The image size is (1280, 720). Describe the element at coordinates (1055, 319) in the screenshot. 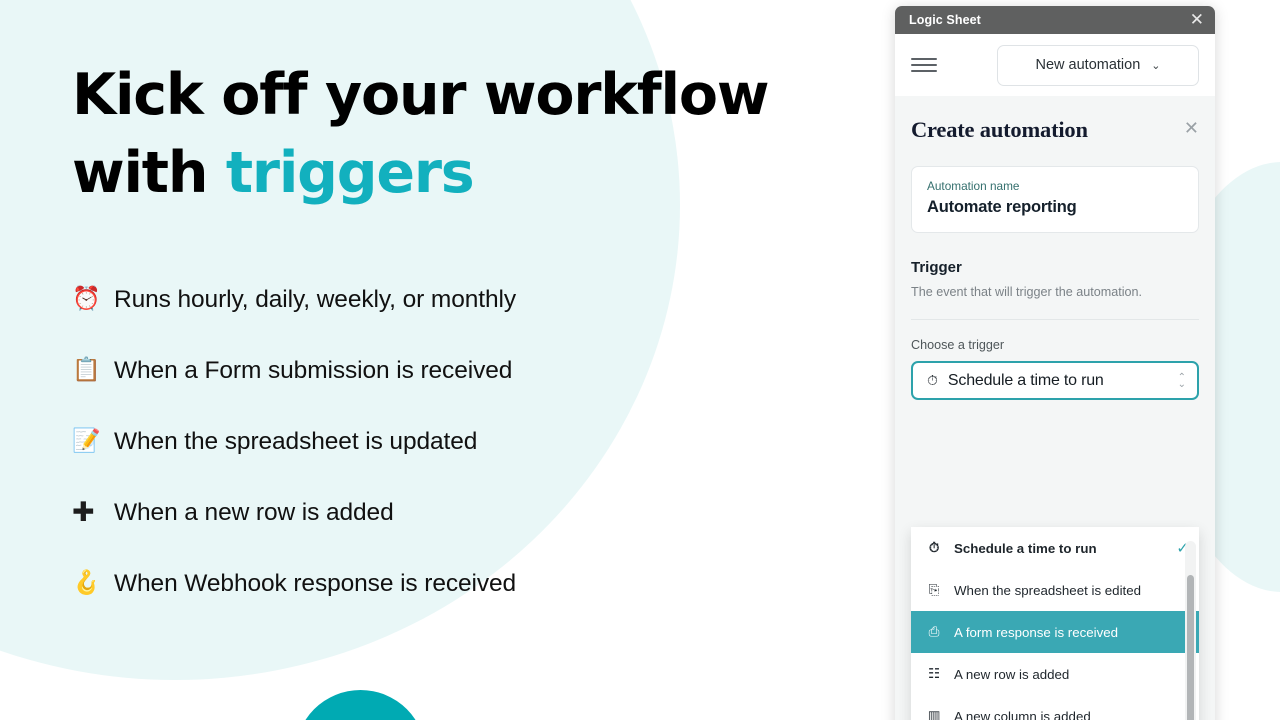

I see `section-divider` at that location.